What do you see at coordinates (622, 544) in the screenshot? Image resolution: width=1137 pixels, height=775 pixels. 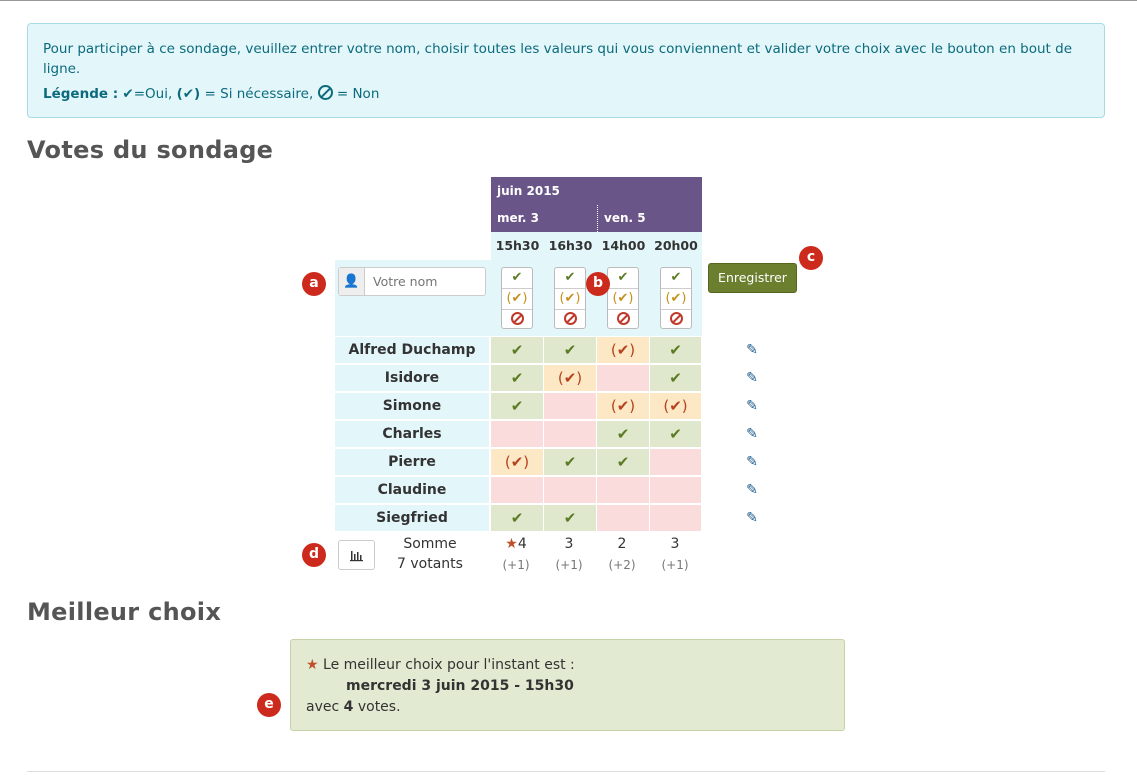 I see `sum-value: 2` at bounding box center [622, 544].